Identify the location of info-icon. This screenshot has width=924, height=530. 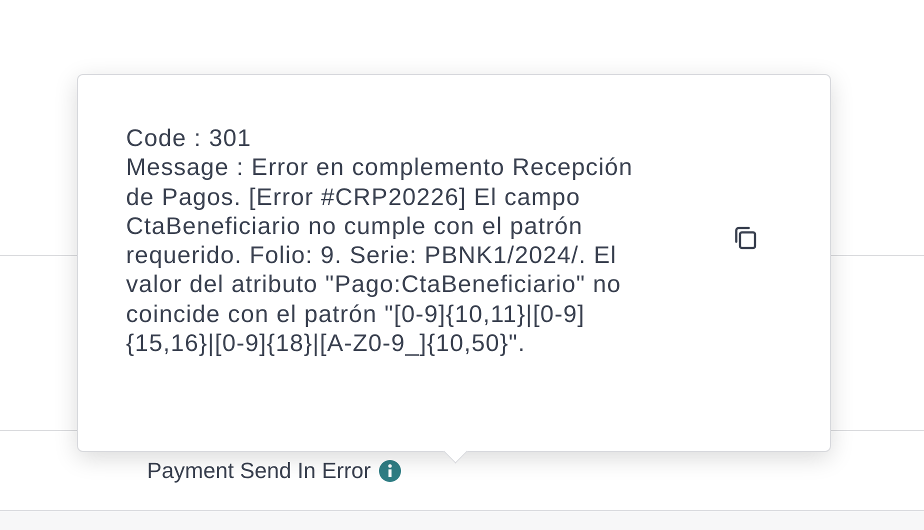
(389, 471).